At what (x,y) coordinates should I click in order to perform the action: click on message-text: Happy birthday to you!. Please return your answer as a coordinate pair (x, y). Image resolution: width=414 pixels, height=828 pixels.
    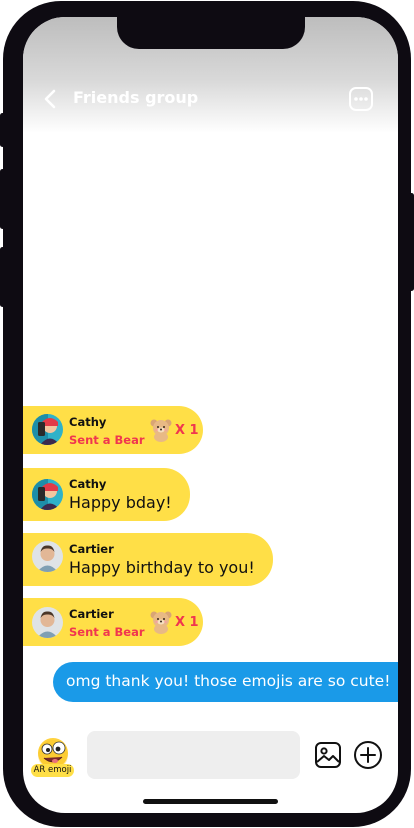
    Looking at the image, I should click on (162, 567).